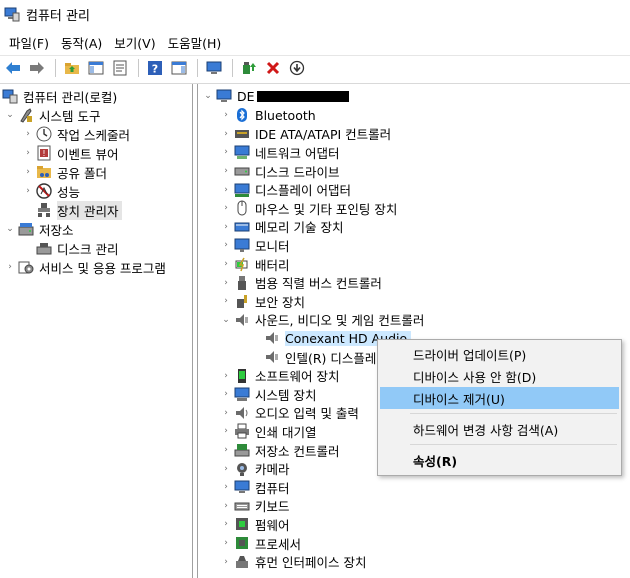 The image size is (630, 578). I want to click on tree-item-device-manager: 장치 관리자, so click(72, 210).